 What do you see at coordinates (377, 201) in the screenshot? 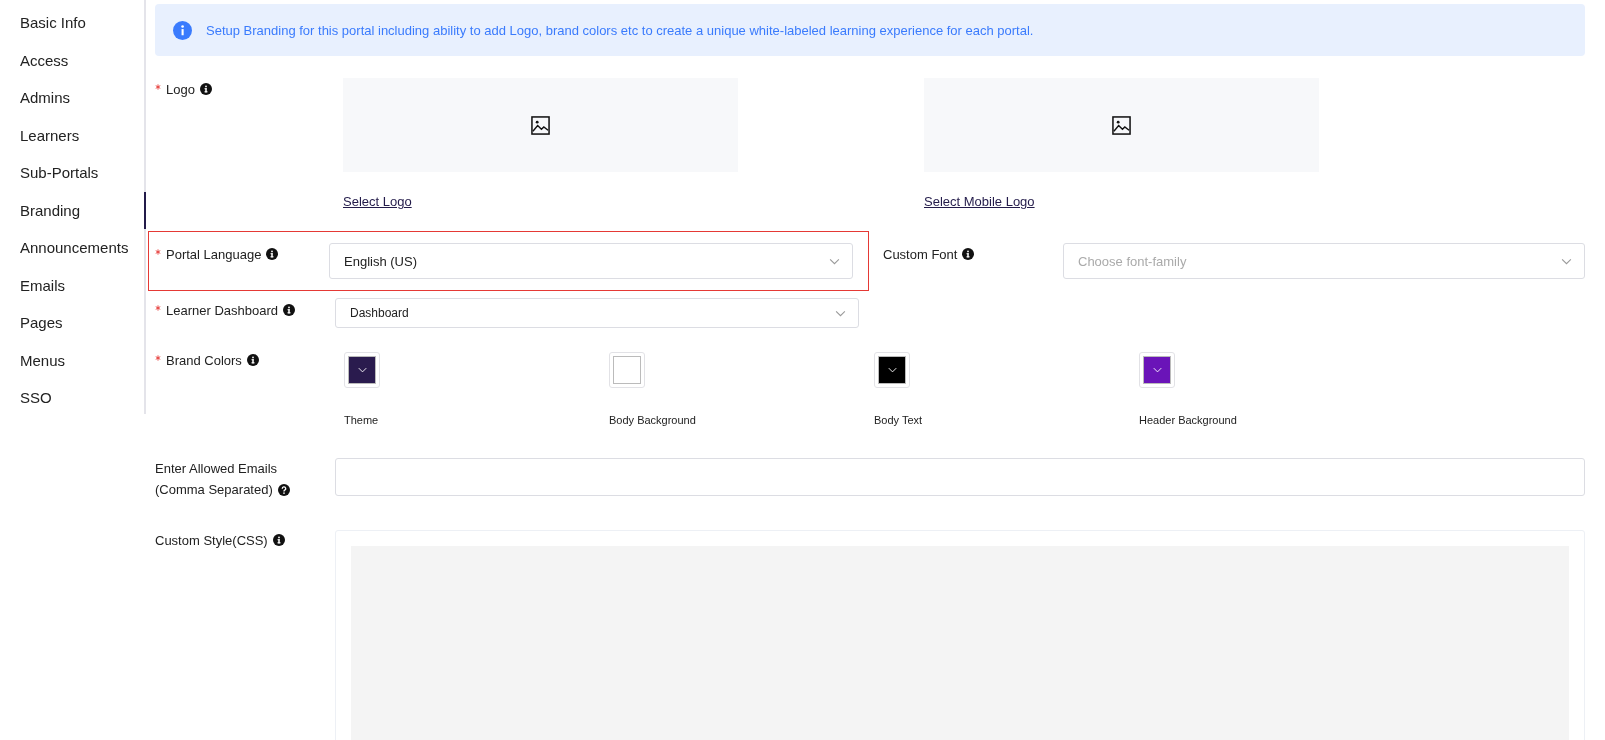
I see `select-logo-link: Select Logo` at bounding box center [377, 201].